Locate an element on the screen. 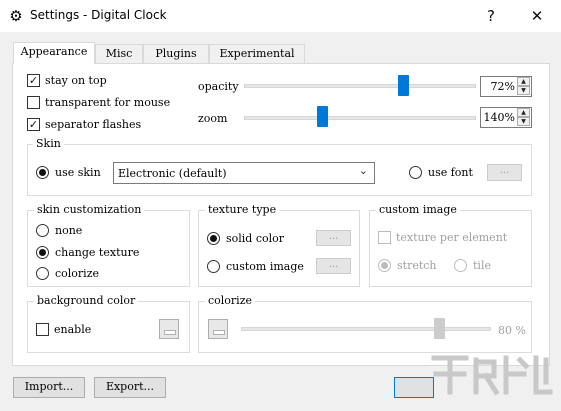 This screenshot has height=411, width=561. close-button: ✕ is located at coordinates (537, 16).